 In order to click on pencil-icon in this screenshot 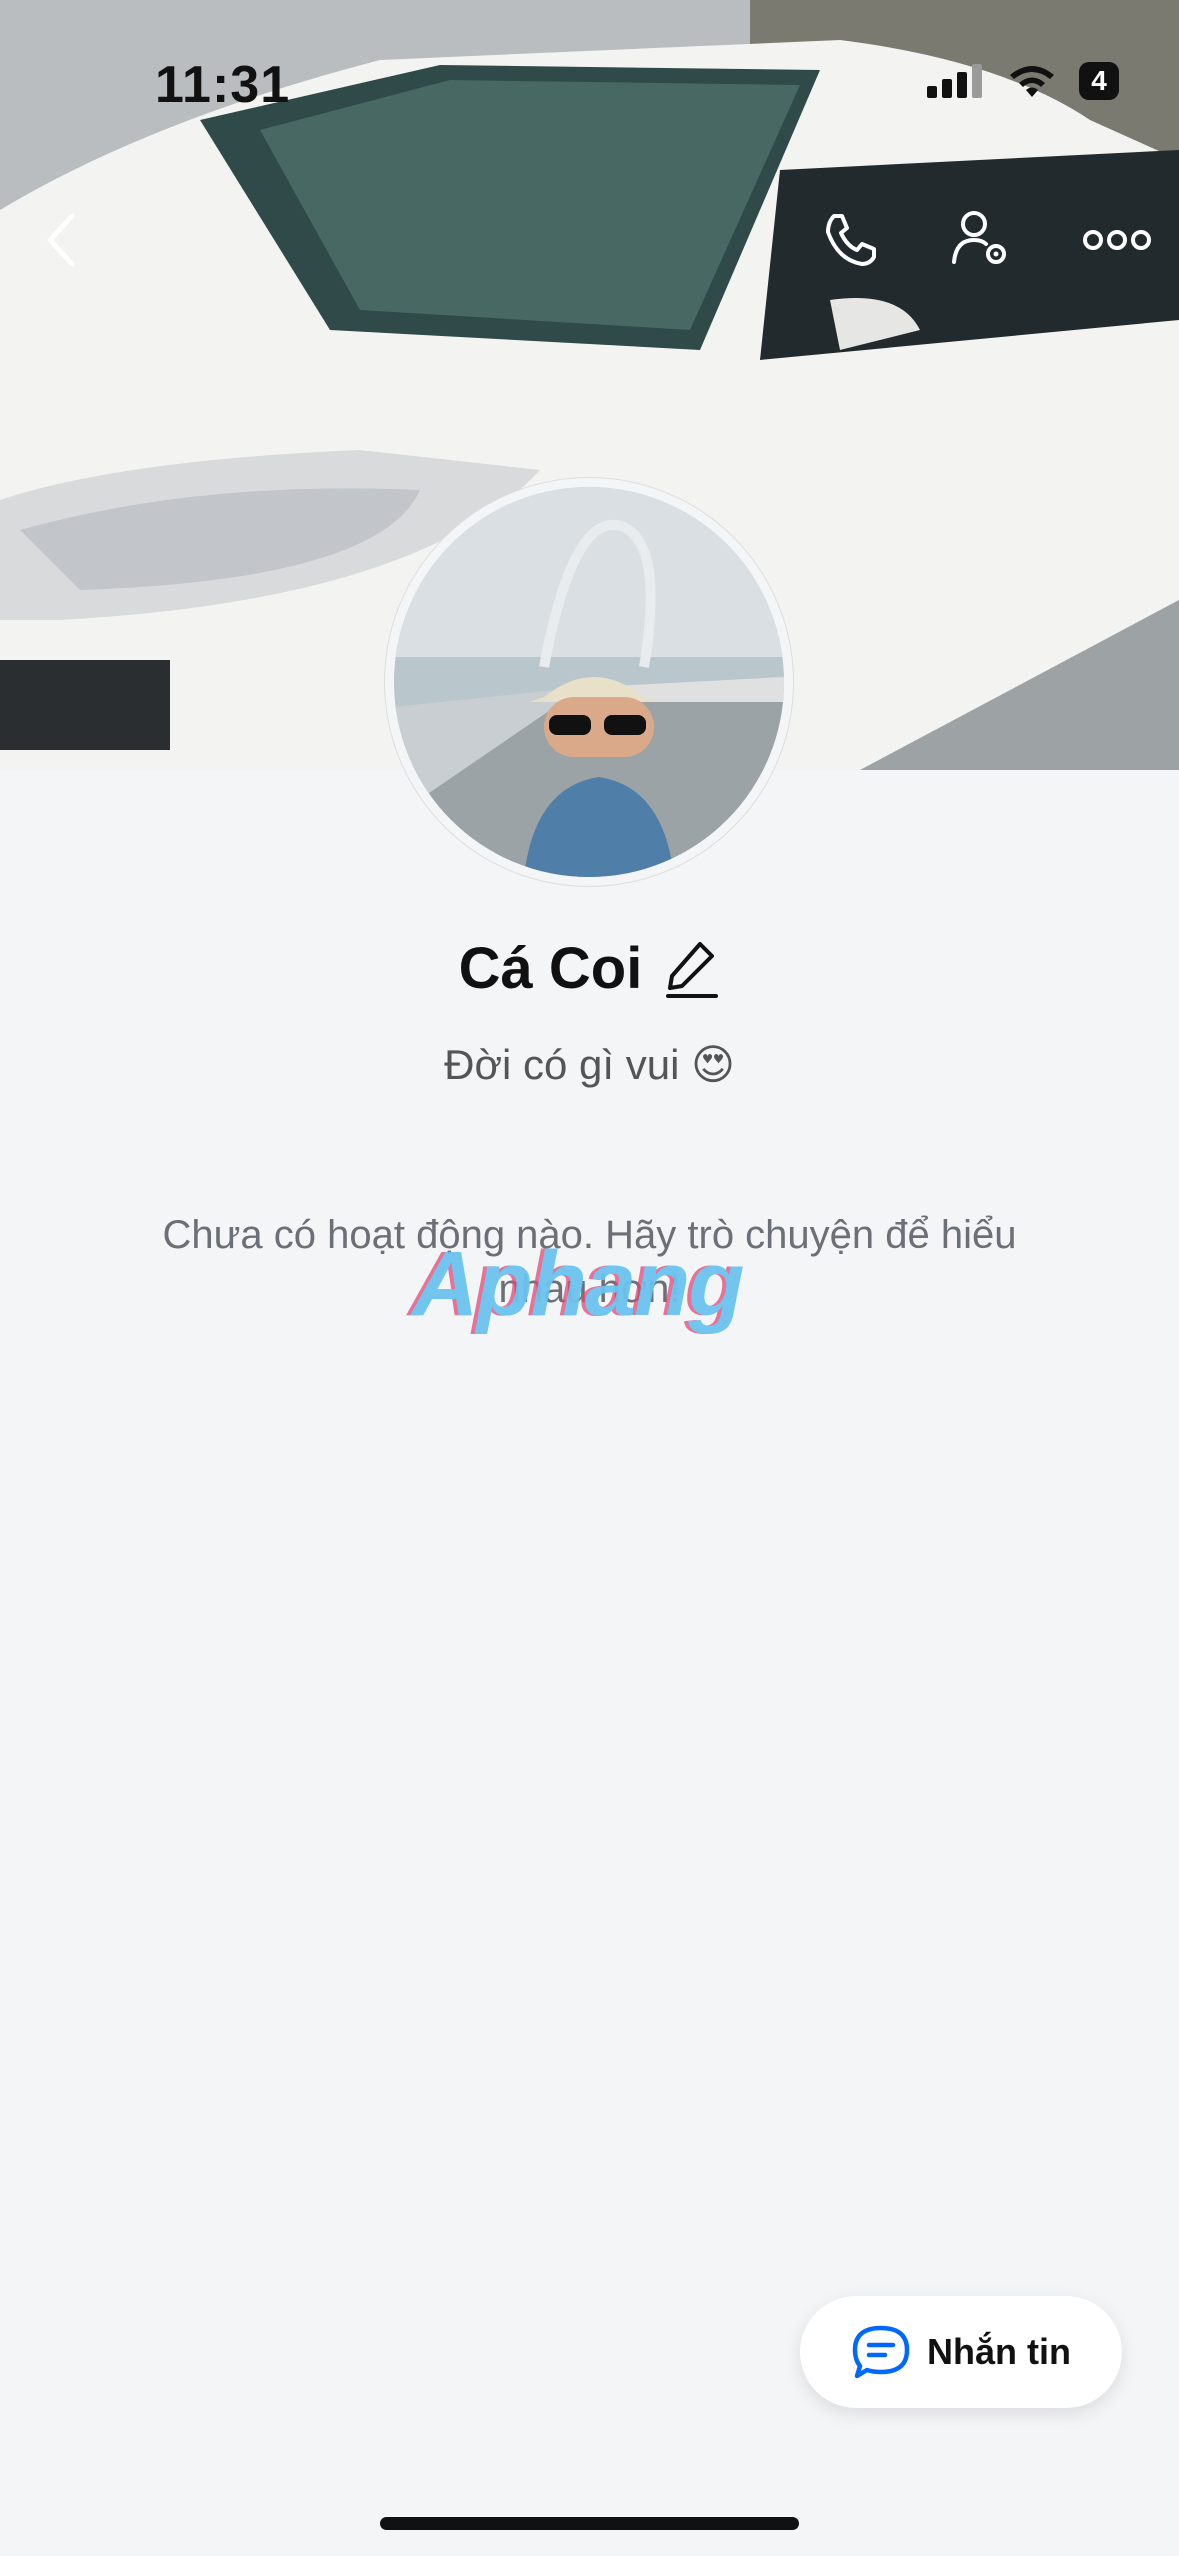, I will do `click(692, 969)`.